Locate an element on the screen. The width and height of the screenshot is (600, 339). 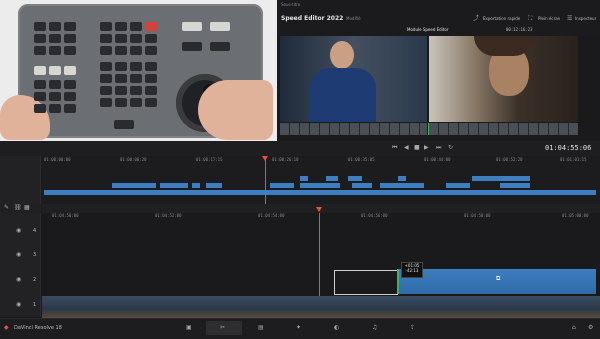
cut-page-icon: ✂ is located at coordinates (222, 328).